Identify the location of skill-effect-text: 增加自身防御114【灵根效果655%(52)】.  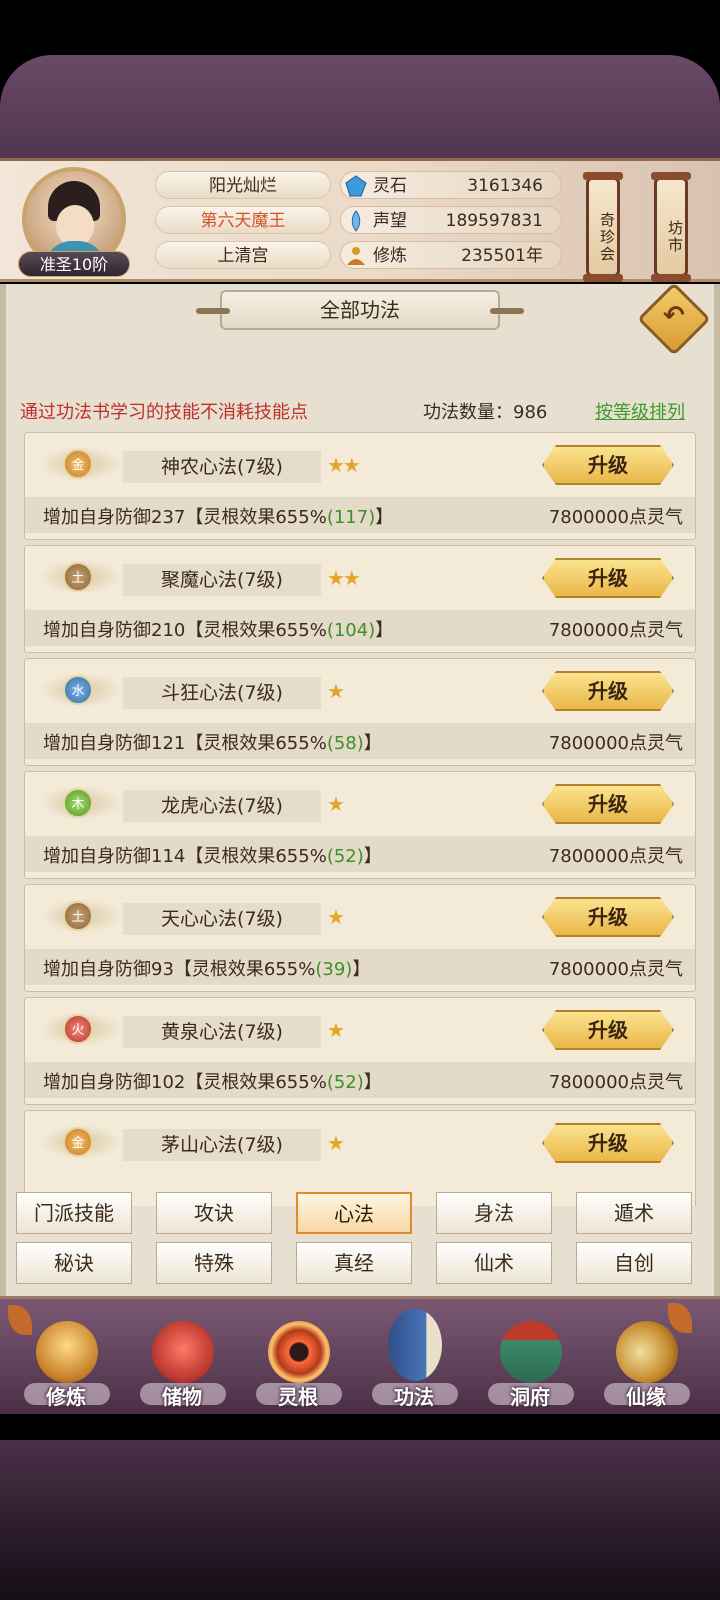
(212, 855).